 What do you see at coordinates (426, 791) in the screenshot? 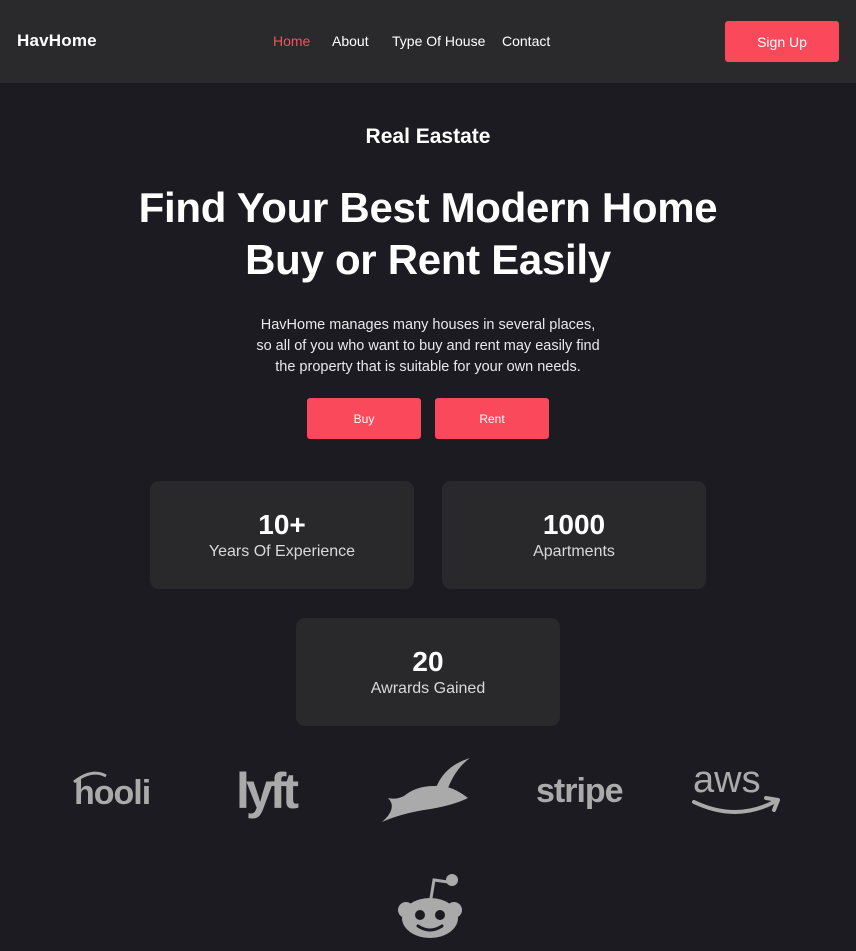
I see `robin-hat-logo-icon` at bounding box center [426, 791].